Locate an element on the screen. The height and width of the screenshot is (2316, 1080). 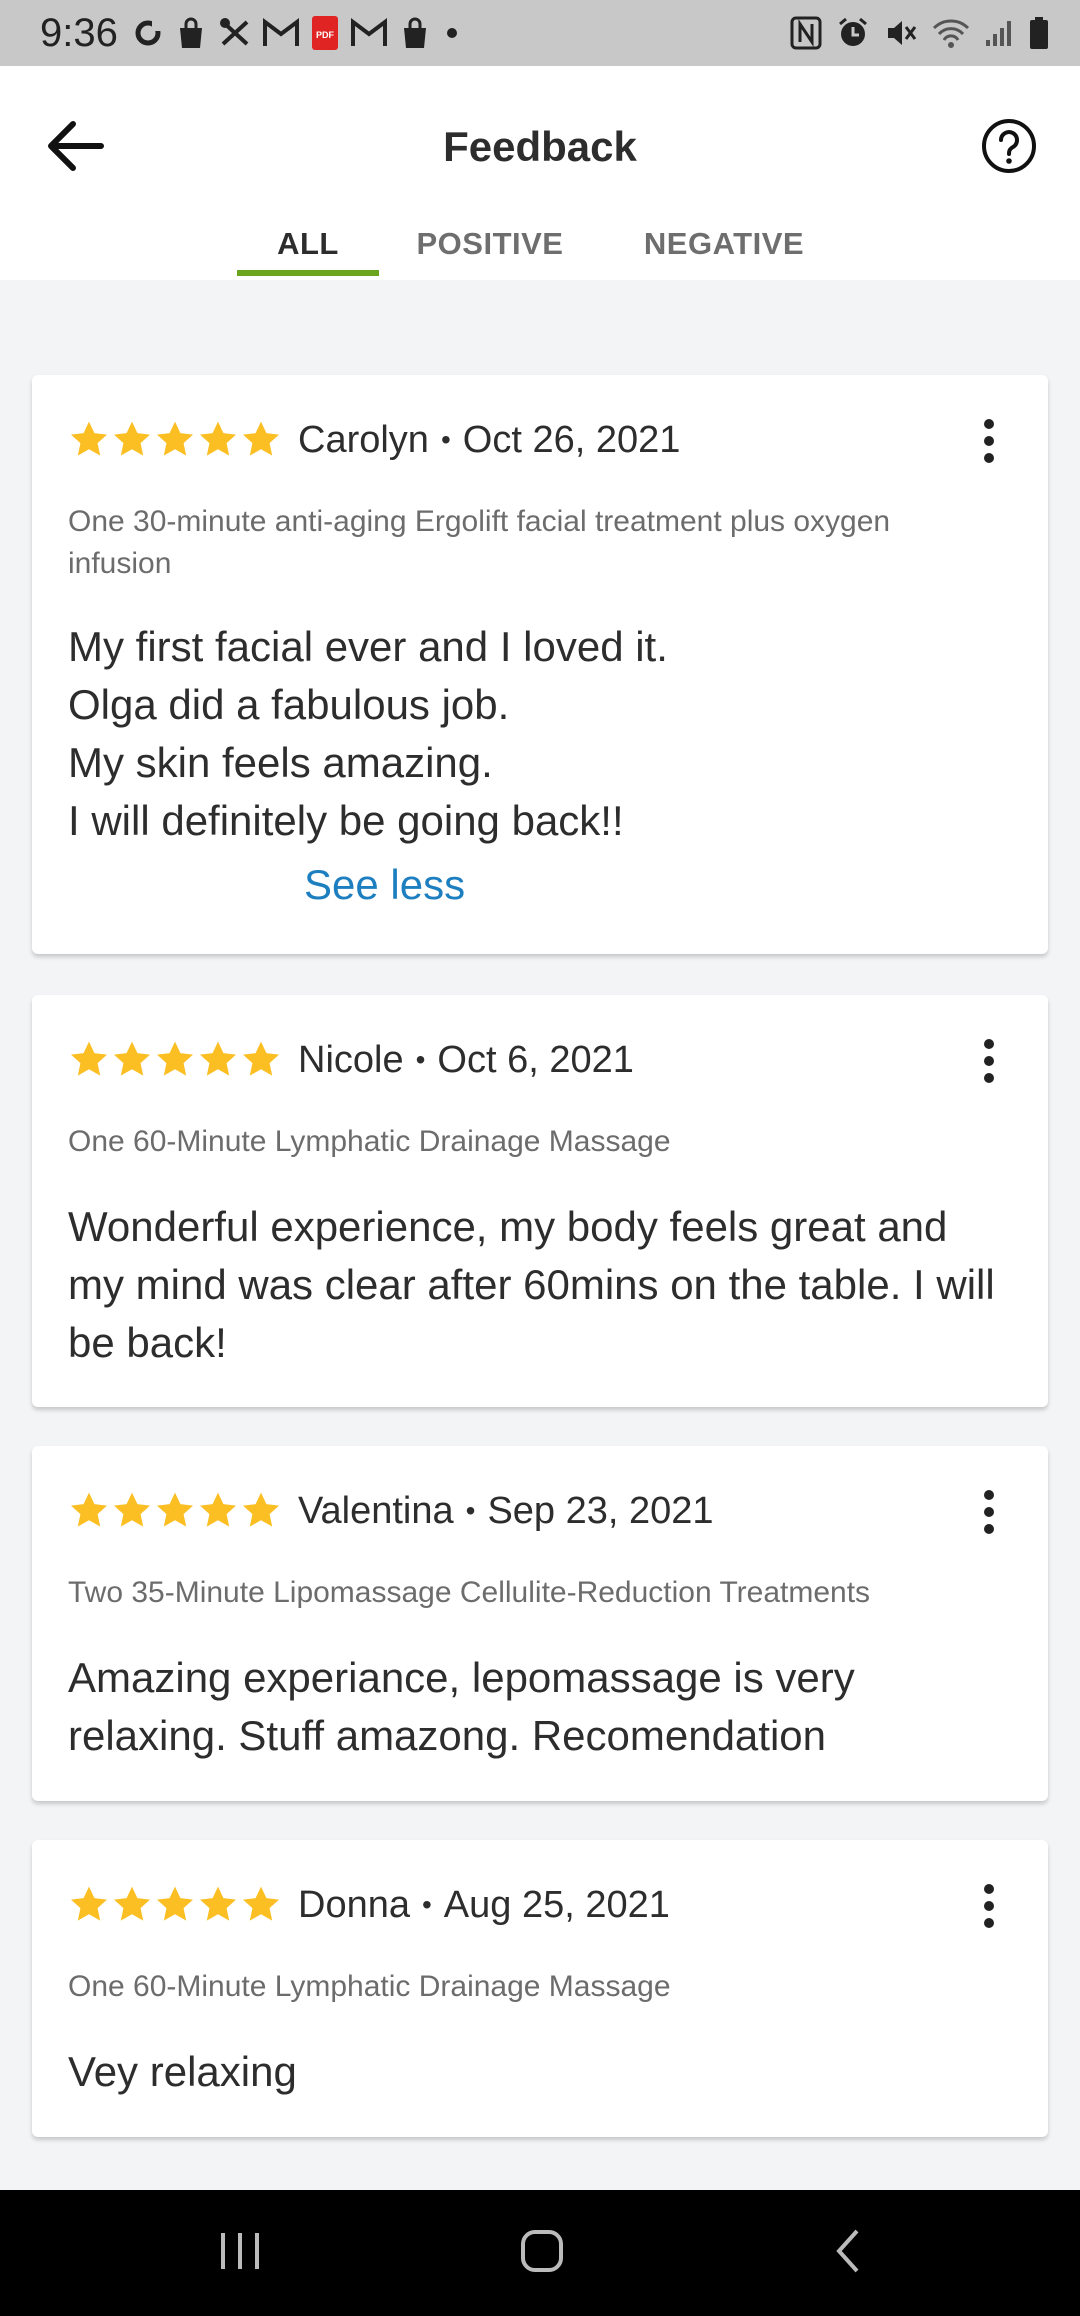
review-date: Oct 6, 2021 is located at coordinates (535, 1059).